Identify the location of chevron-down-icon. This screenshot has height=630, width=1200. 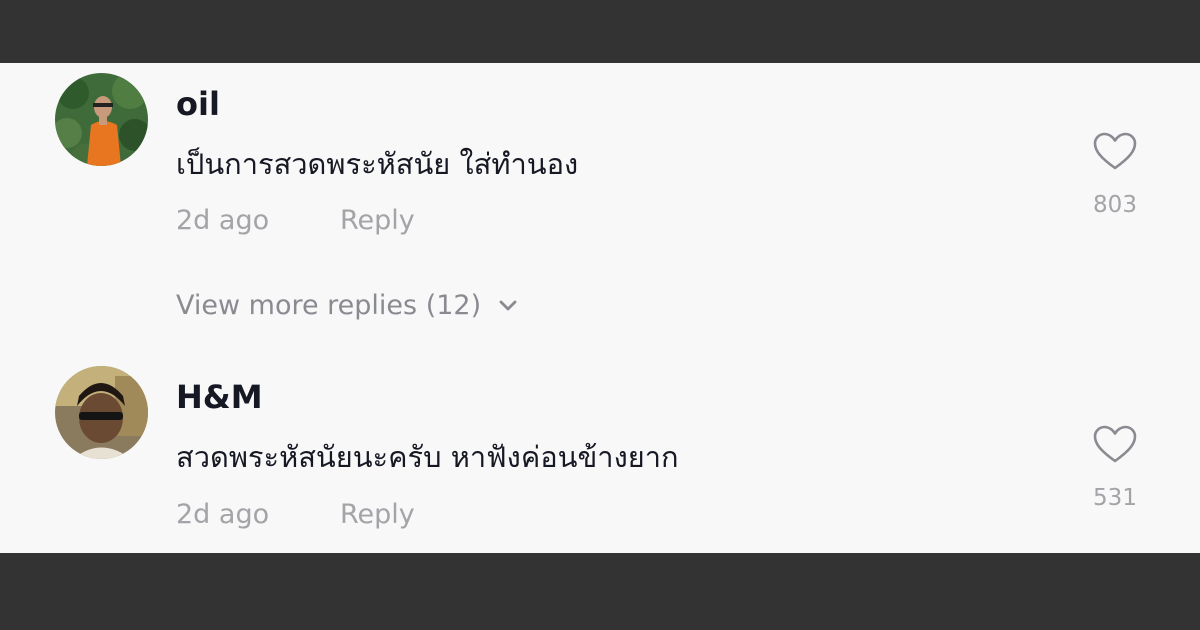
(508, 305).